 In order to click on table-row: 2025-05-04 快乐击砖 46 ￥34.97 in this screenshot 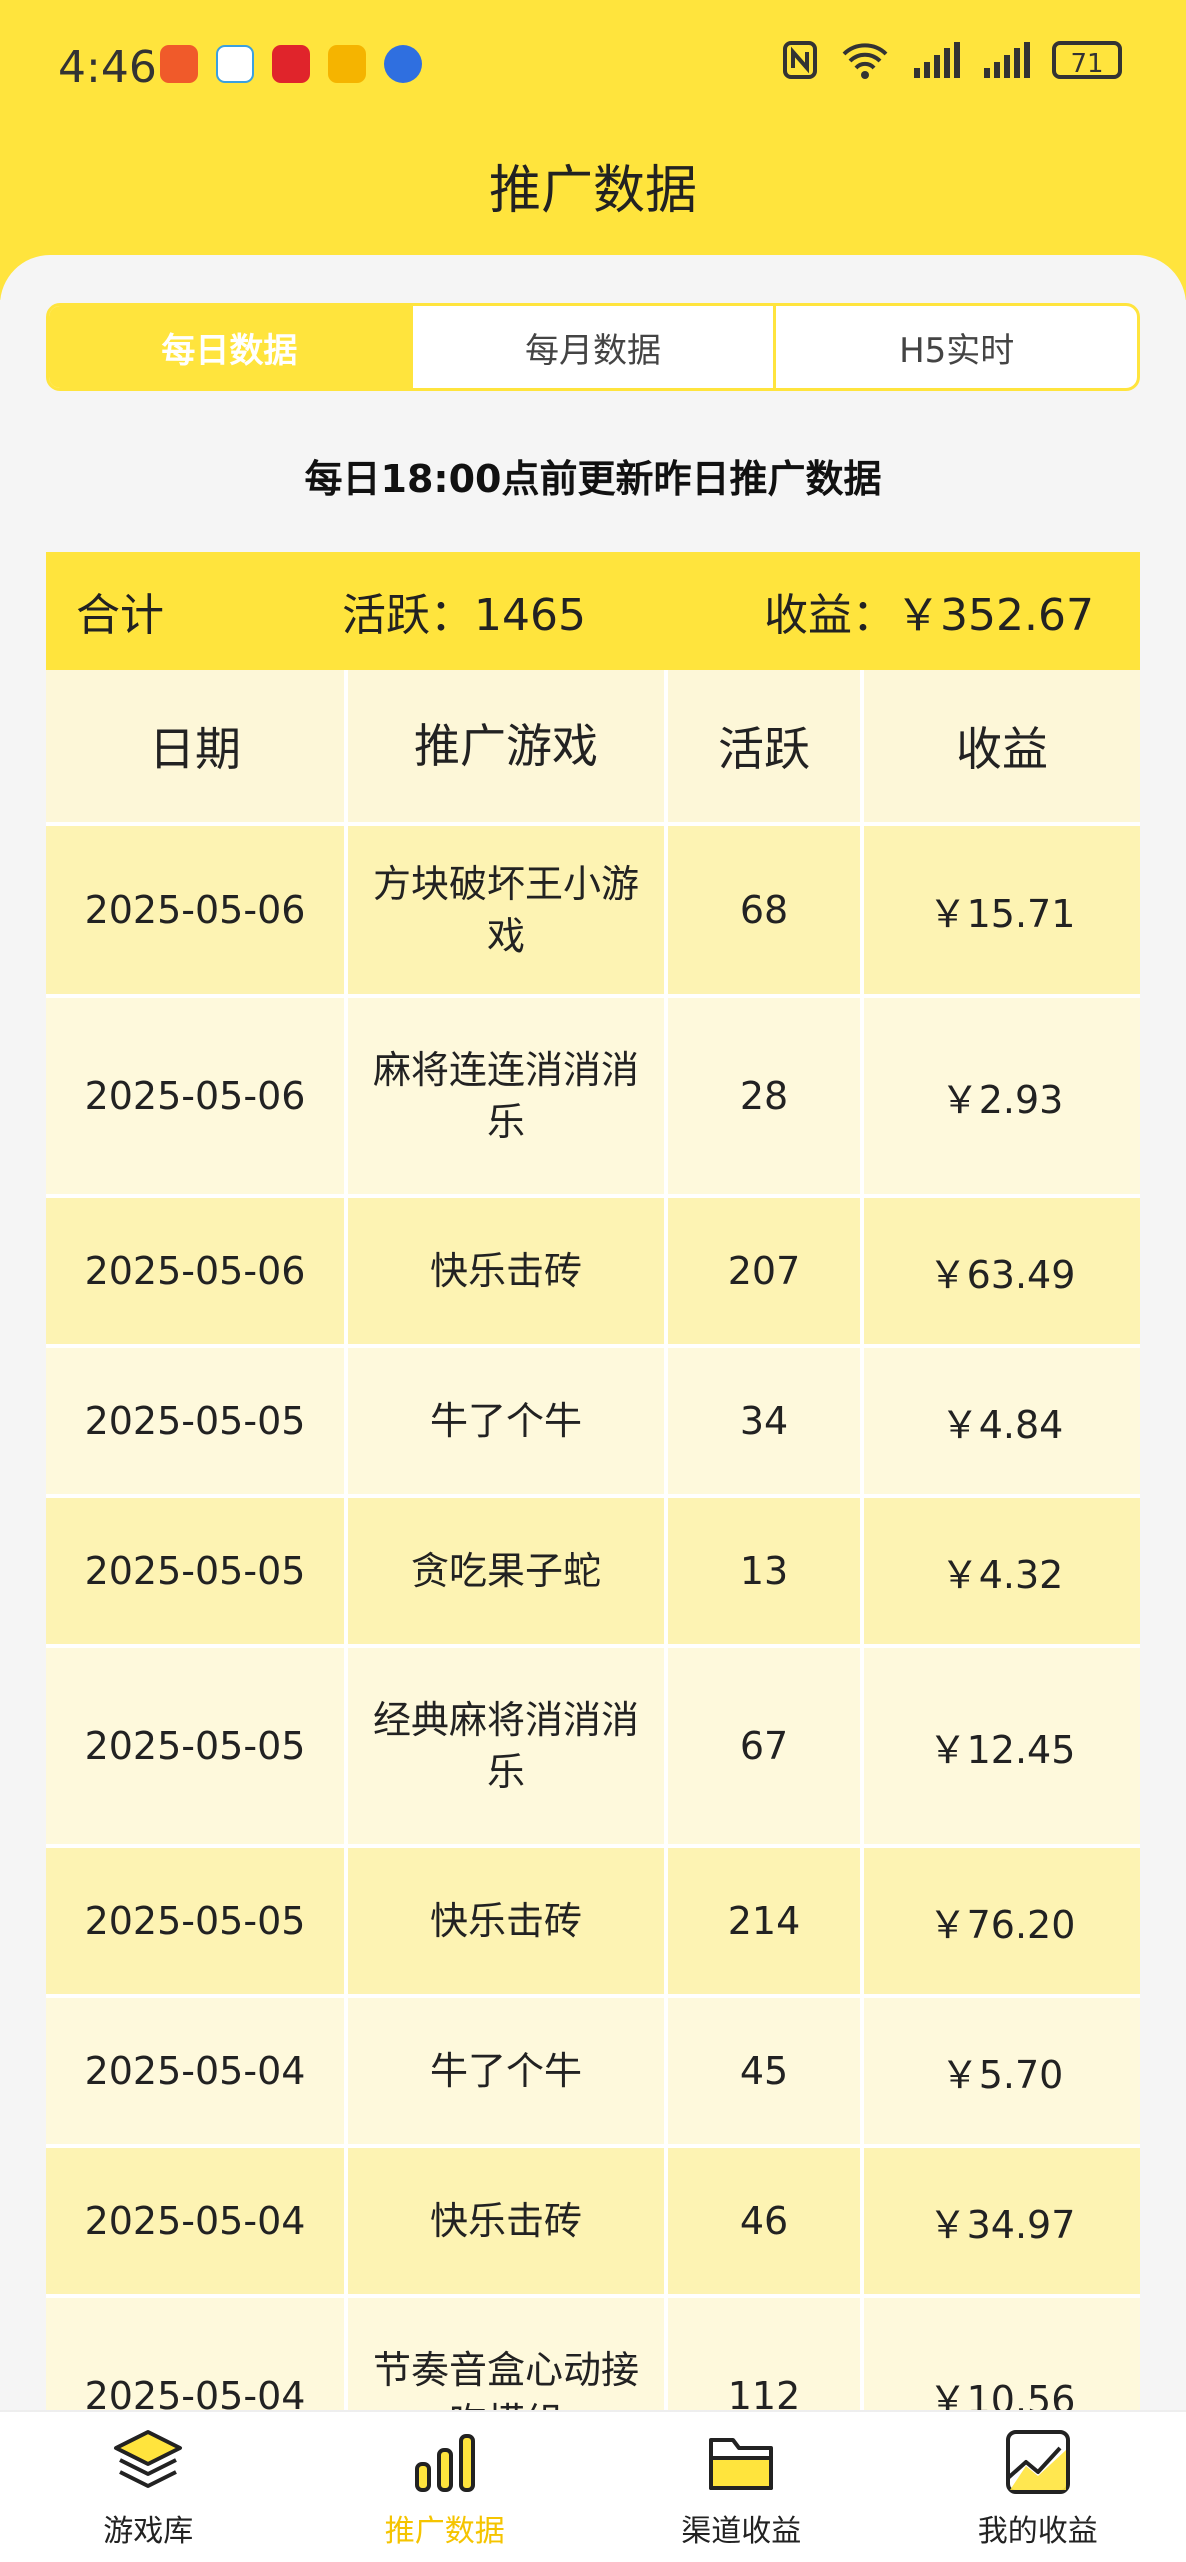, I will do `click(593, 2223)`.